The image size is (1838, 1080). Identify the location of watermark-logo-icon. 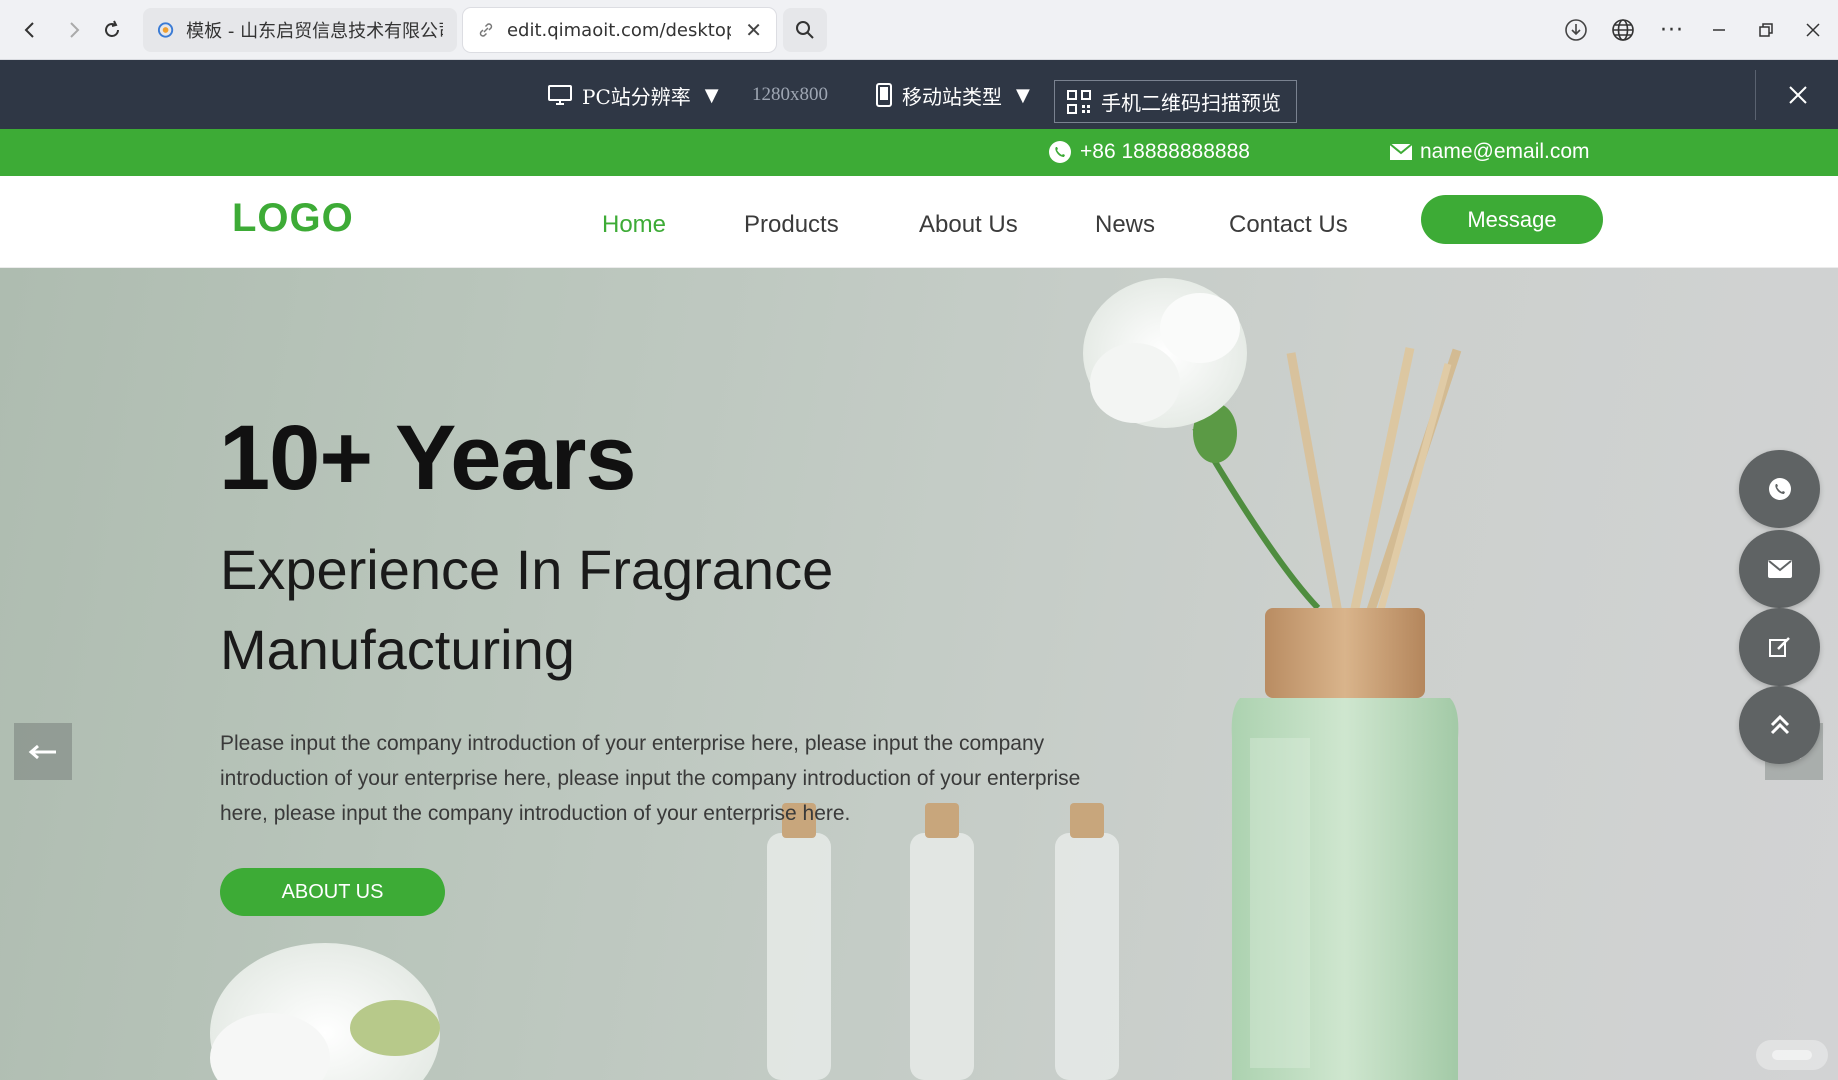
(1792, 1055).